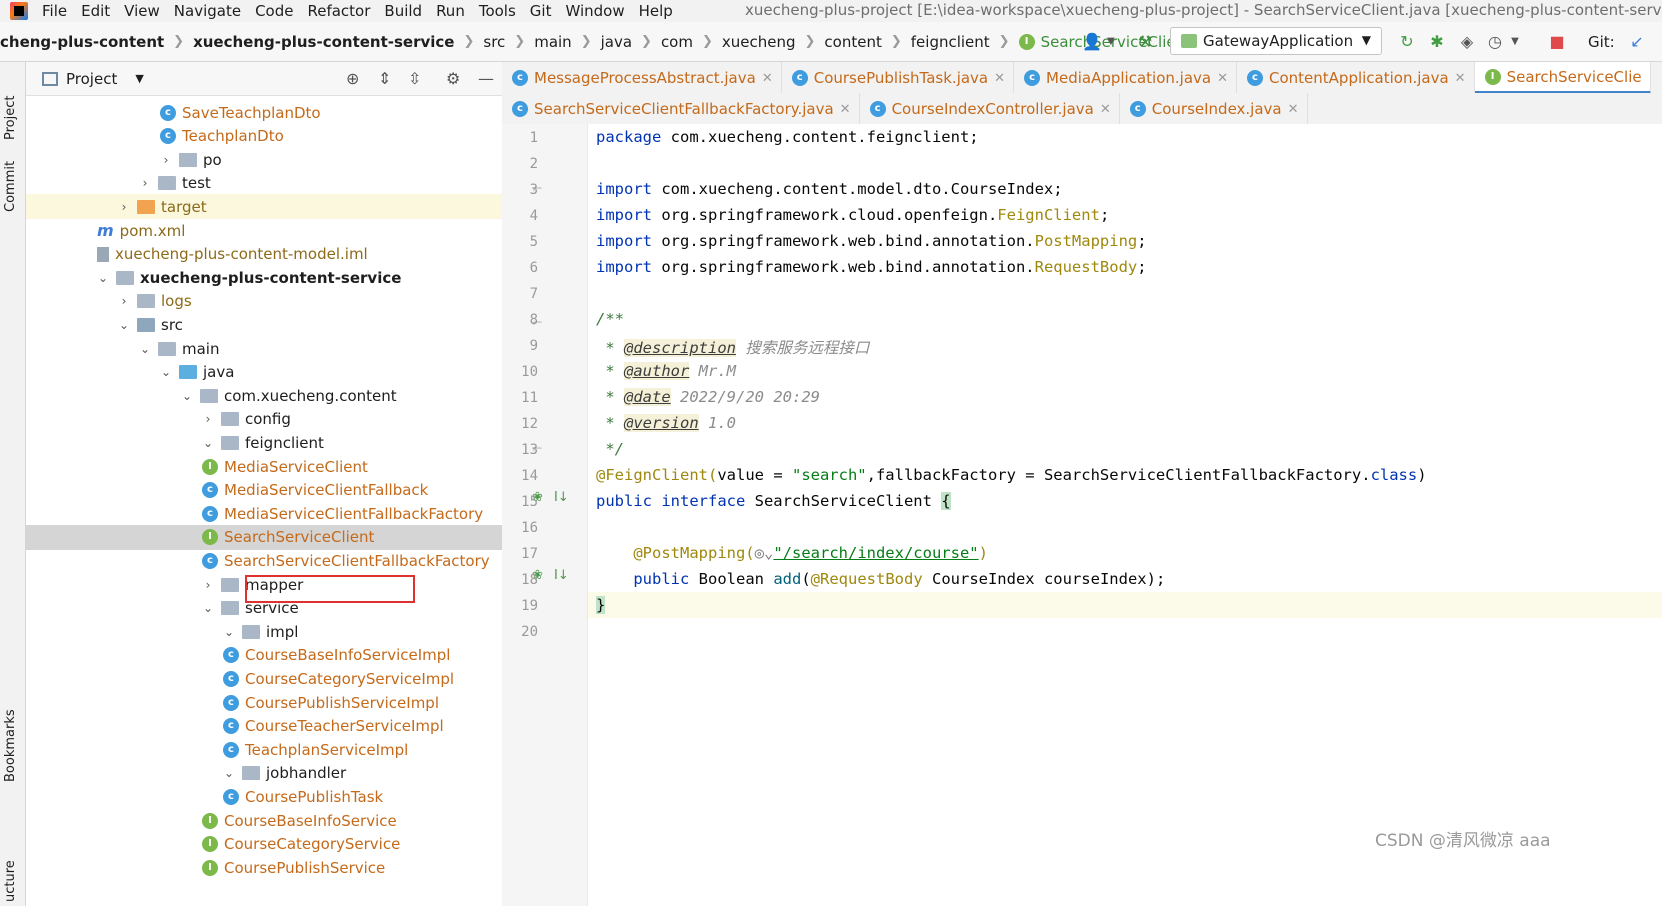 The width and height of the screenshot is (1662, 906). What do you see at coordinates (278, 678) in the screenshot?
I see `tree-file: c CourseCategoryServiceImpl` at bounding box center [278, 678].